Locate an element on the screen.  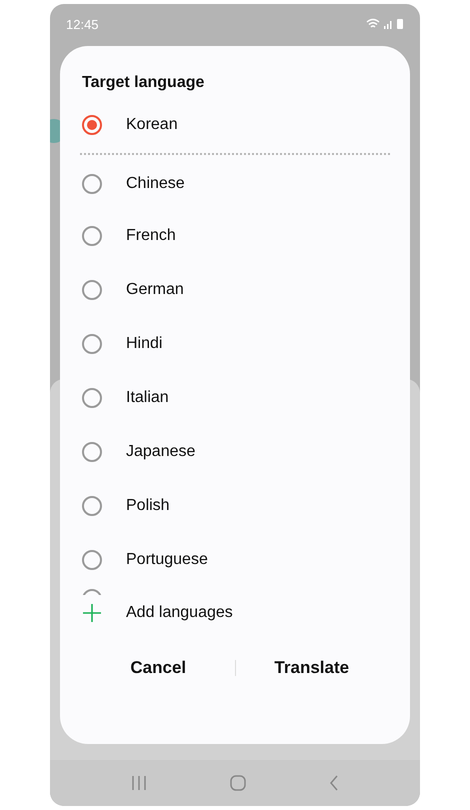
dialog-title: Target language is located at coordinates (144, 83).